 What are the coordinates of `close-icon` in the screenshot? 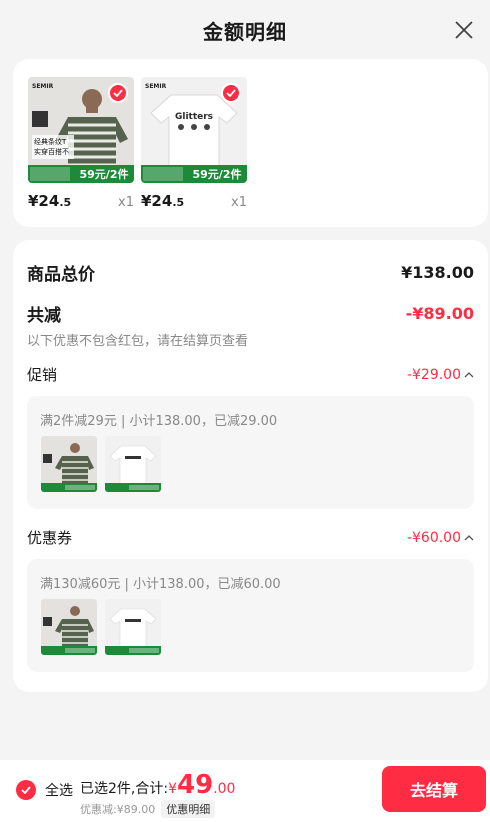 It's located at (464, 30).